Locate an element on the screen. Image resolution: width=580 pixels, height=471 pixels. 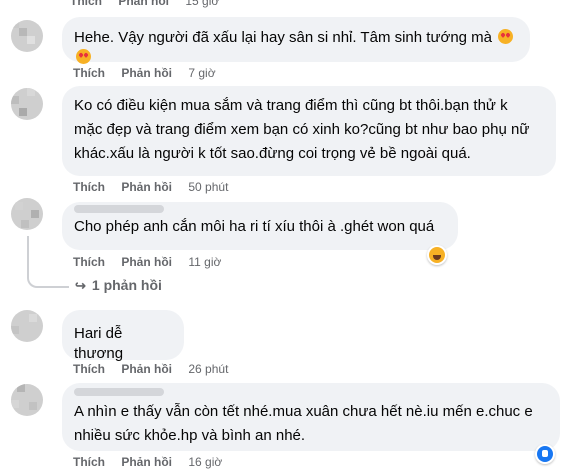
comment-actions: Thích Phản hồi 50 phút is located at coordinates (157, 187).